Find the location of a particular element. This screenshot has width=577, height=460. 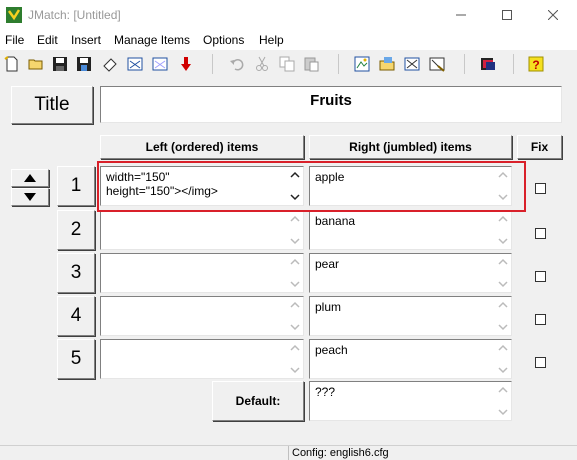

default-field-text: ??? is located at coordinates (325, 392).